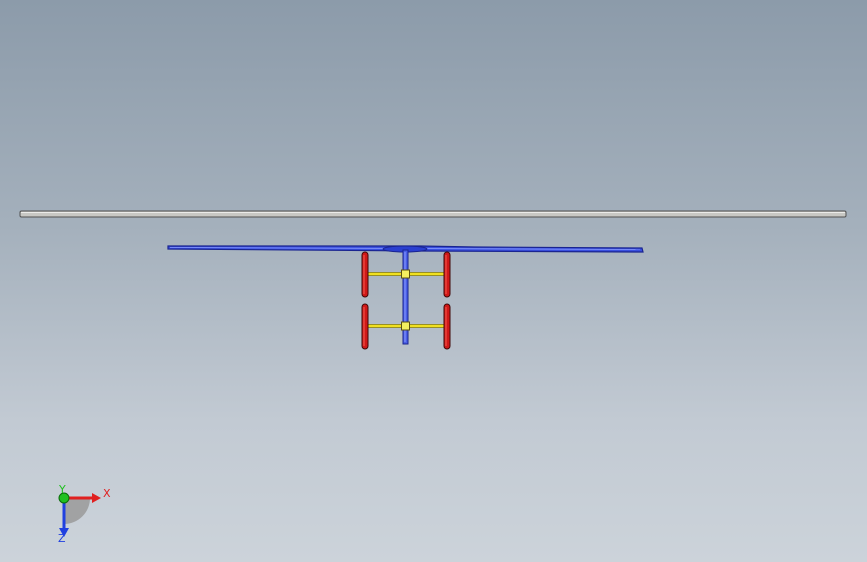 The width and height of the screenshot is (867, 562). I want to click on front-axle, so click(405, 274).